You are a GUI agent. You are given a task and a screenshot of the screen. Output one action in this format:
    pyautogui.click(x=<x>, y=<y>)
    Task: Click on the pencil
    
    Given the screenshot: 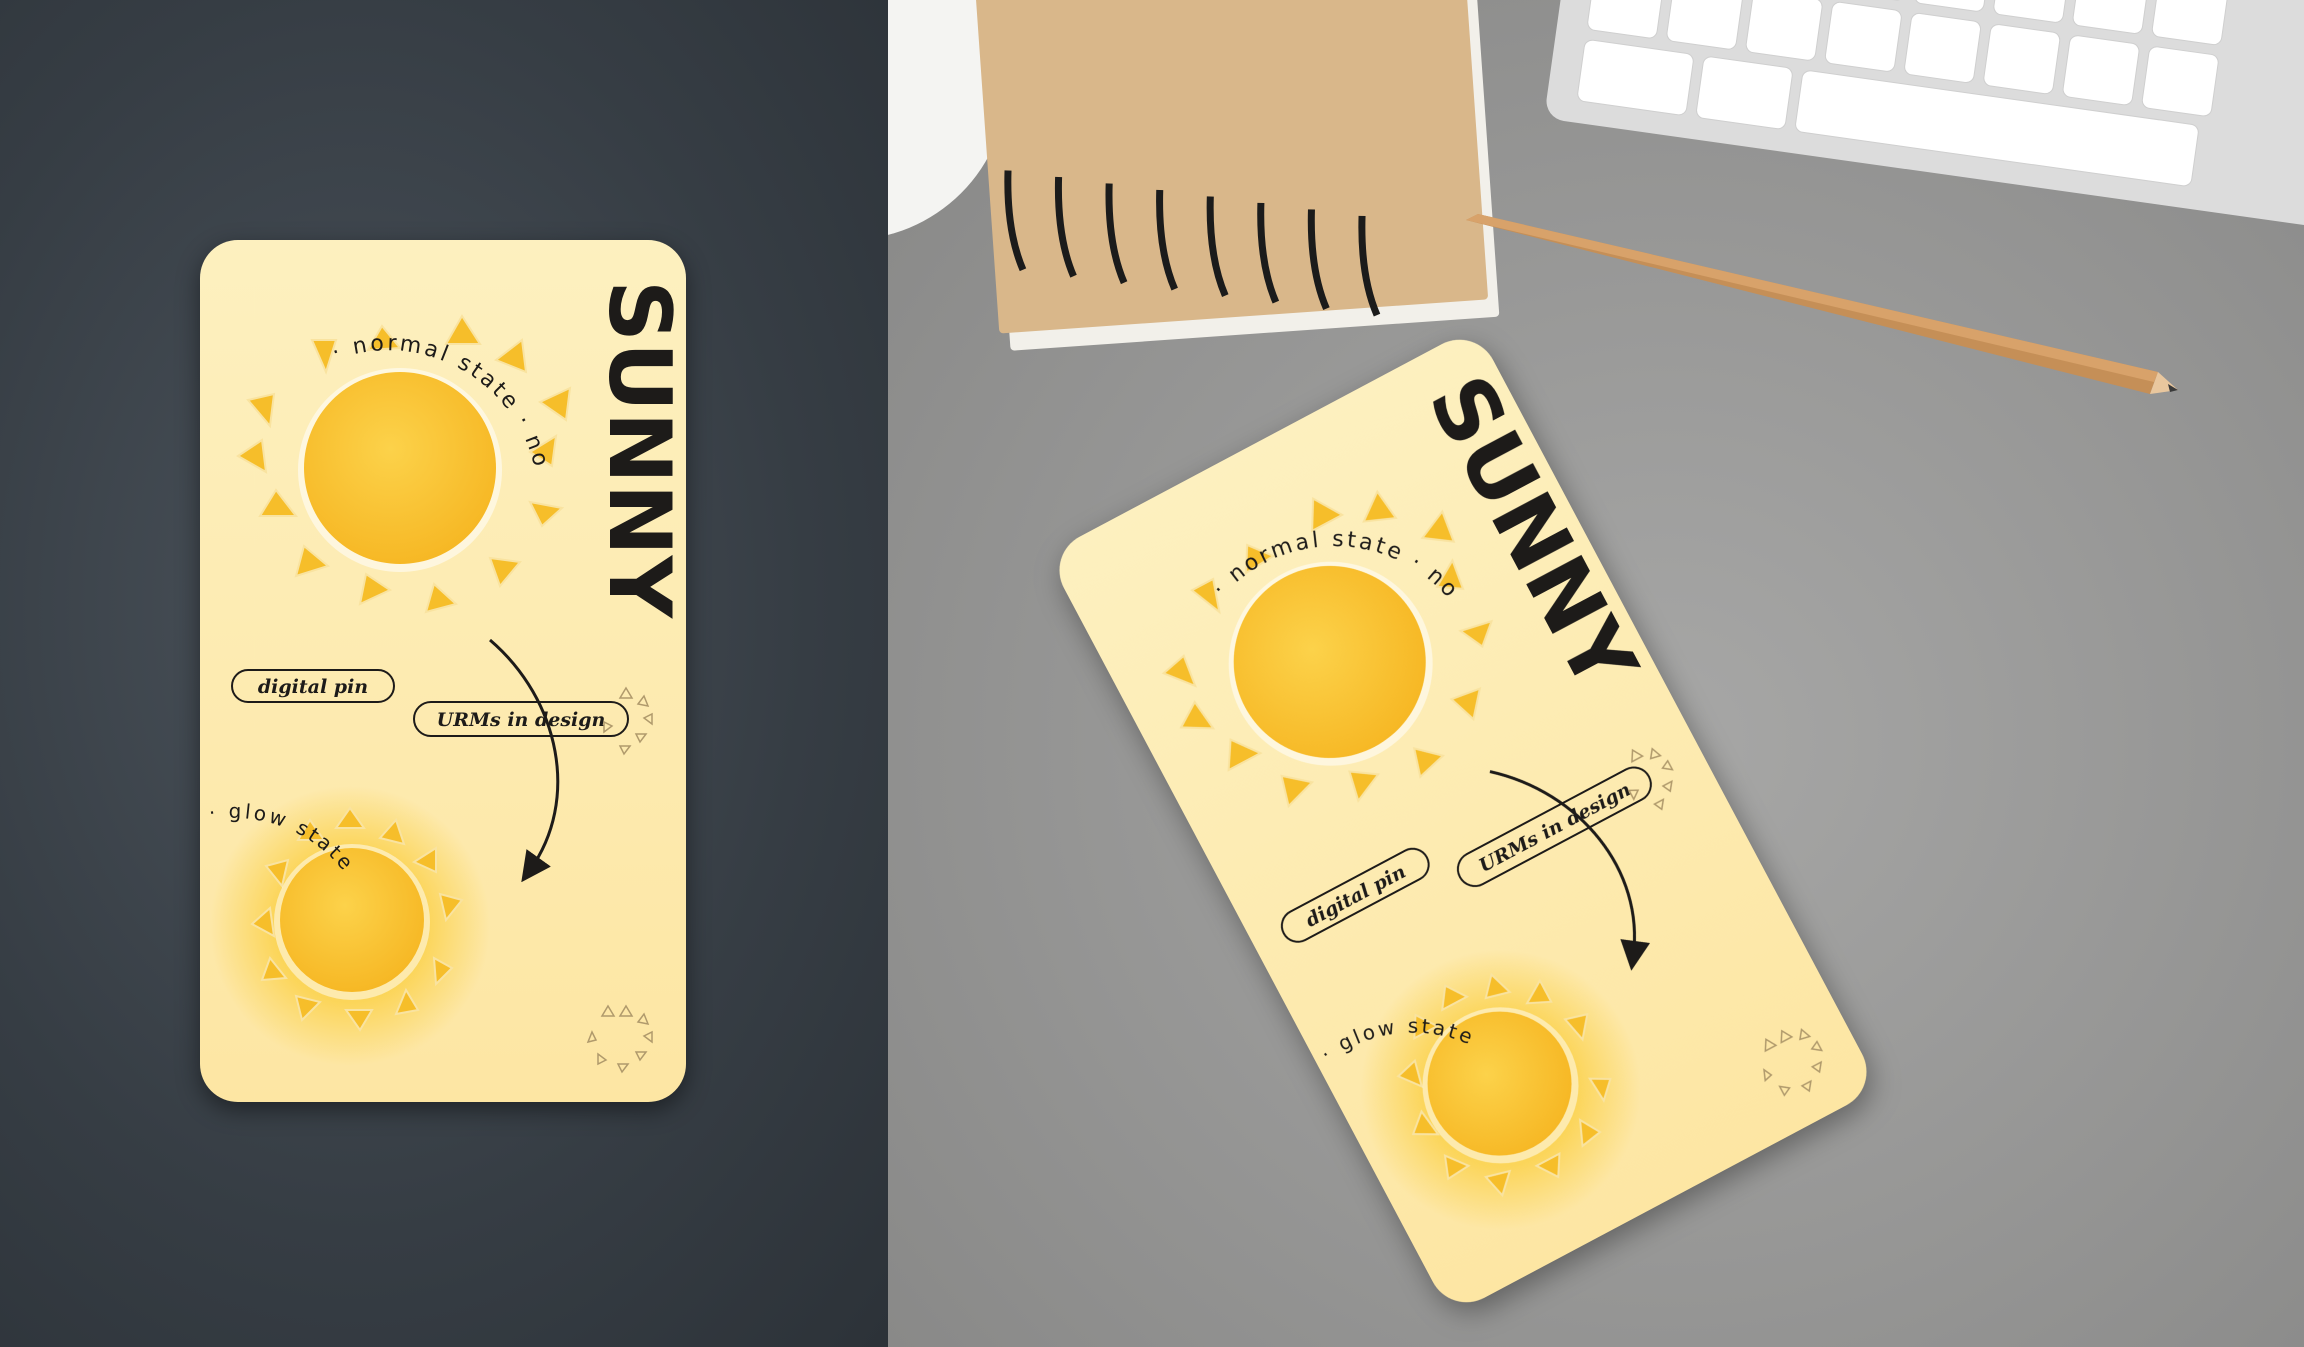 What is the action you would take?
    pyautogui.click(x=1822, y=304)
    